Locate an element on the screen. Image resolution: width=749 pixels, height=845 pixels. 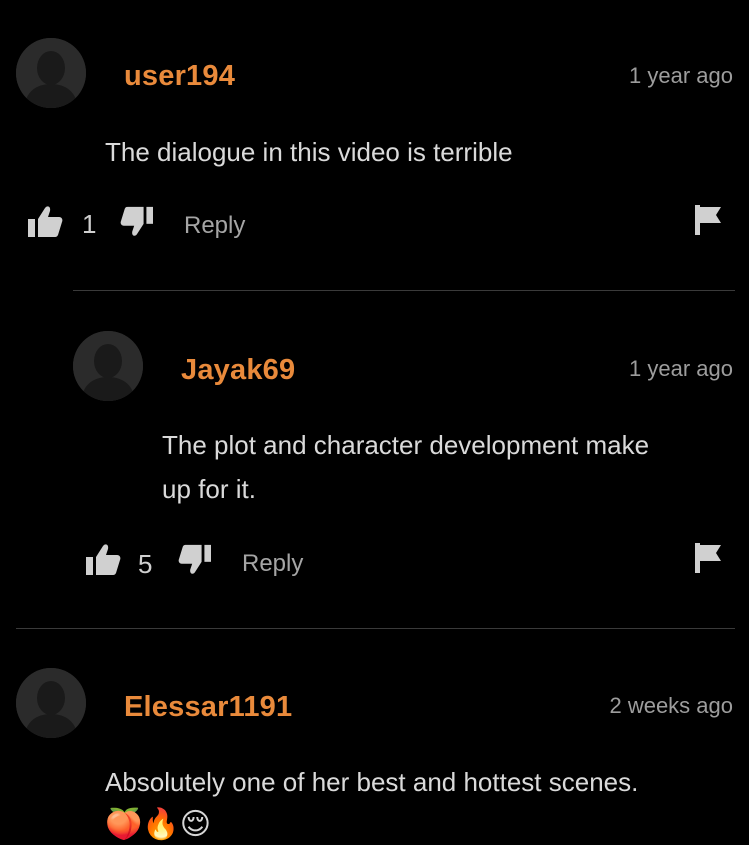
comment-text-line-2: up for it. is located at coordinates (209, 489).